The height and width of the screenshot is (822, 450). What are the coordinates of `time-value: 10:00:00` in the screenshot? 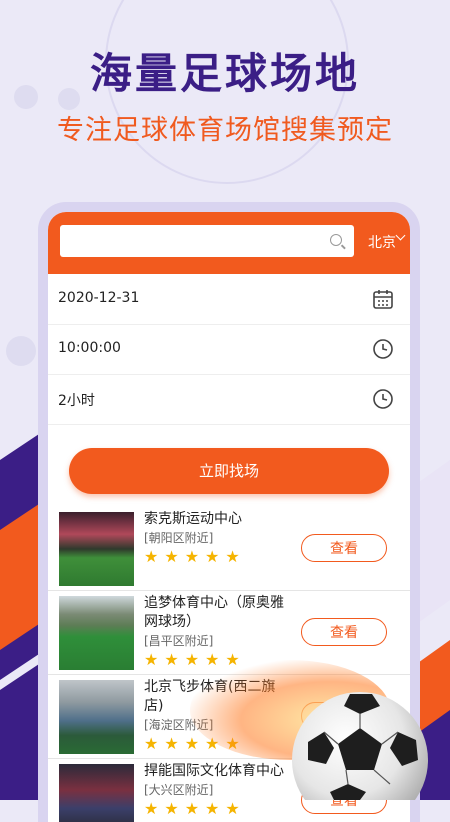 It's located at (89, 348).